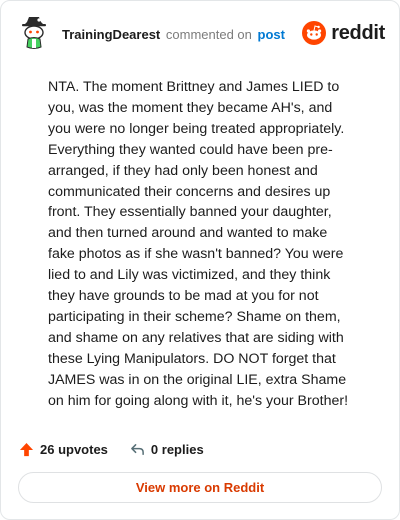 The height and width of the screenshot is (520, 400). What do you see at coordinates (34, 33) in the screenshot?
I see `avatar-snoo-icon` at bounding box center [34, 33].